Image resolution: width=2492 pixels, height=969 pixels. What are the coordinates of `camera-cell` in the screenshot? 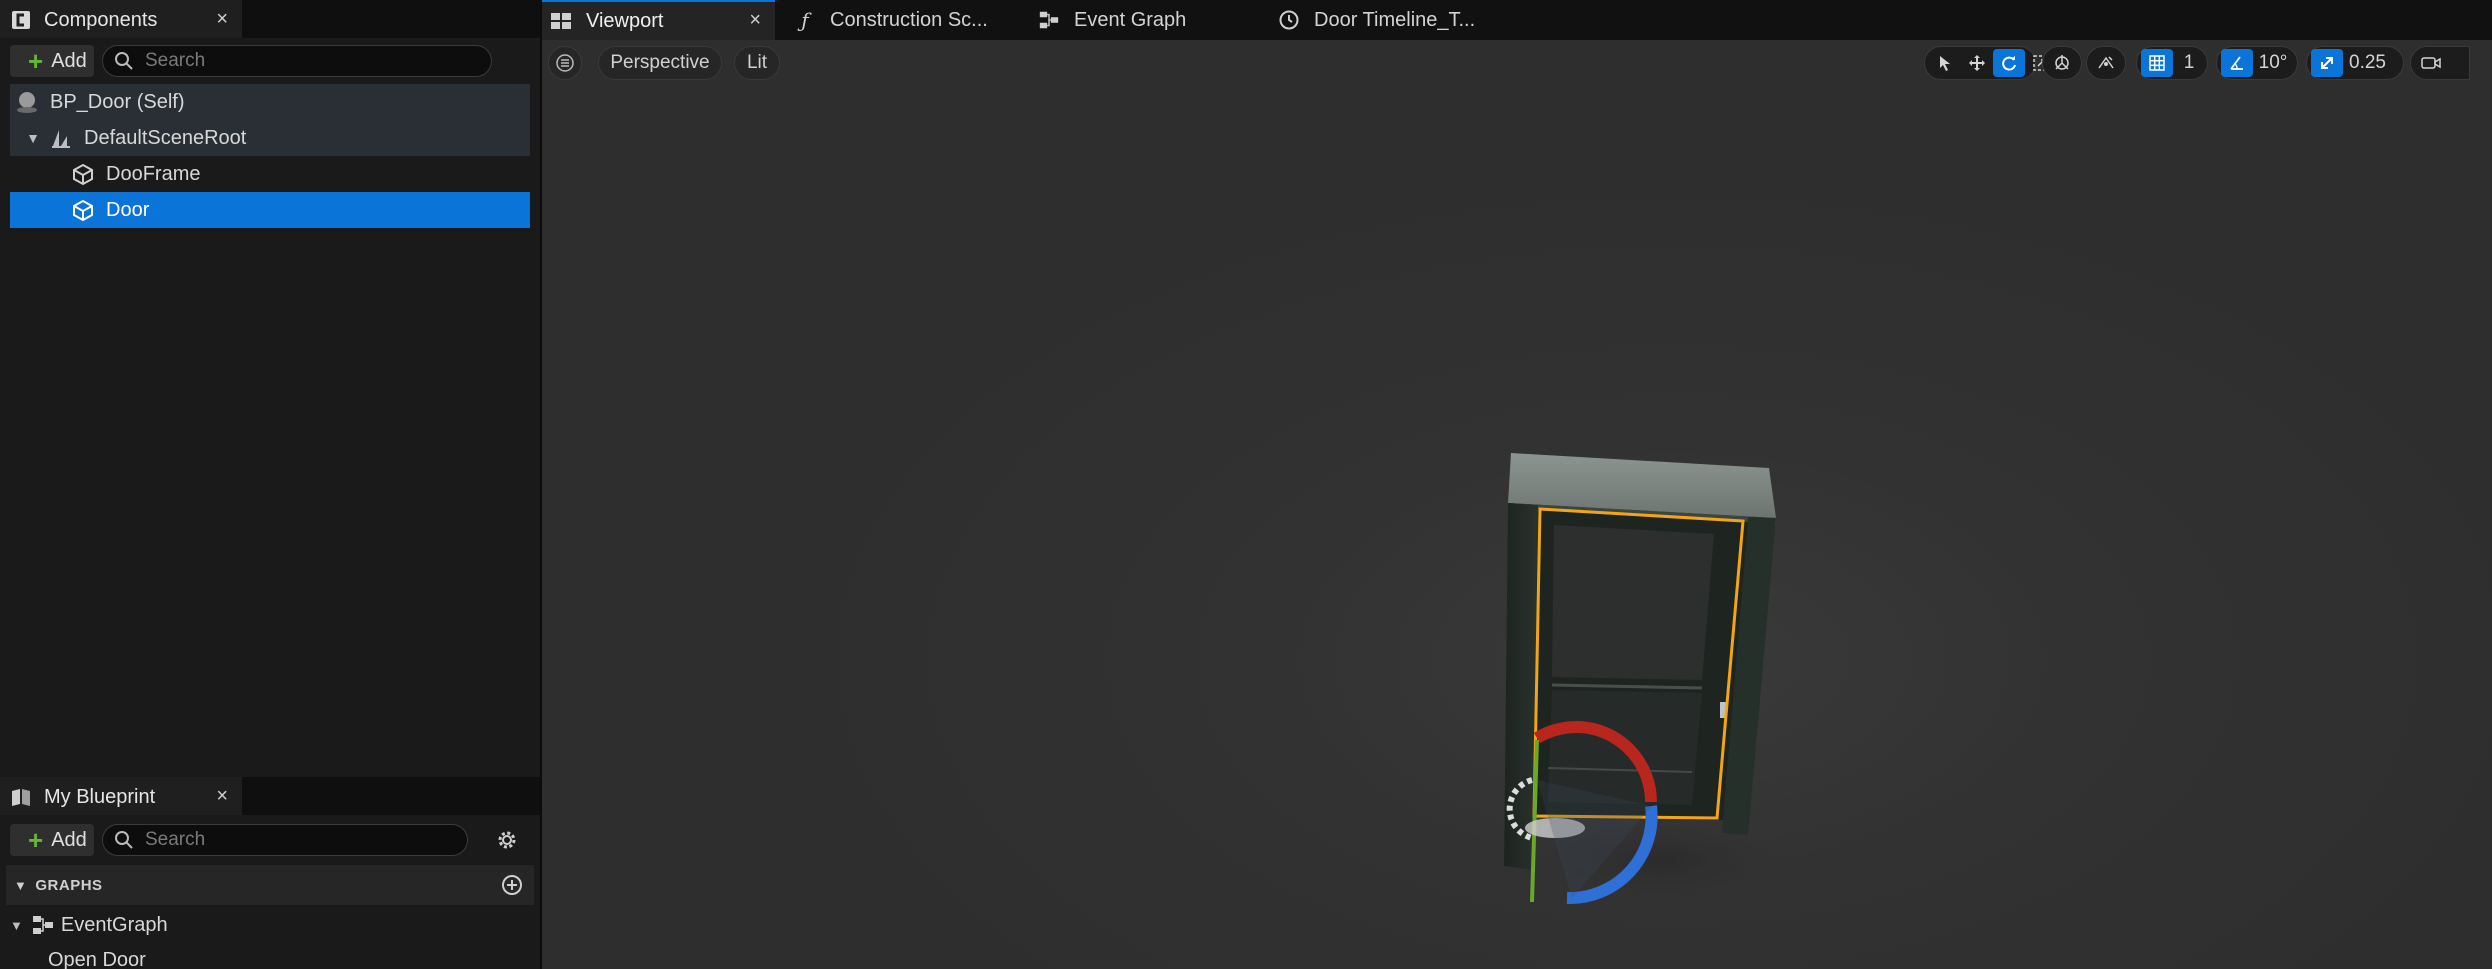 It's located at (2431, 63).